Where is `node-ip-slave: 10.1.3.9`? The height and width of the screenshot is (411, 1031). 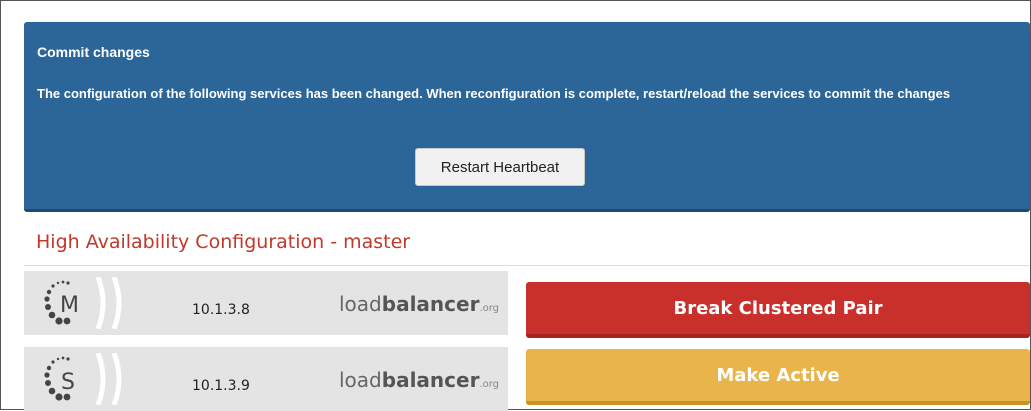
node-ip-slave: 10.1.3.9 is located at coordinates (221, 386).